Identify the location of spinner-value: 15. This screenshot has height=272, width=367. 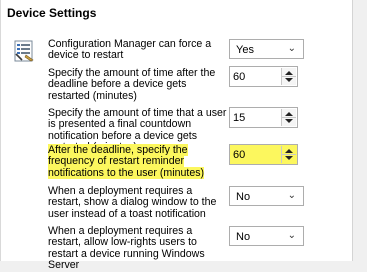
(239, 118).